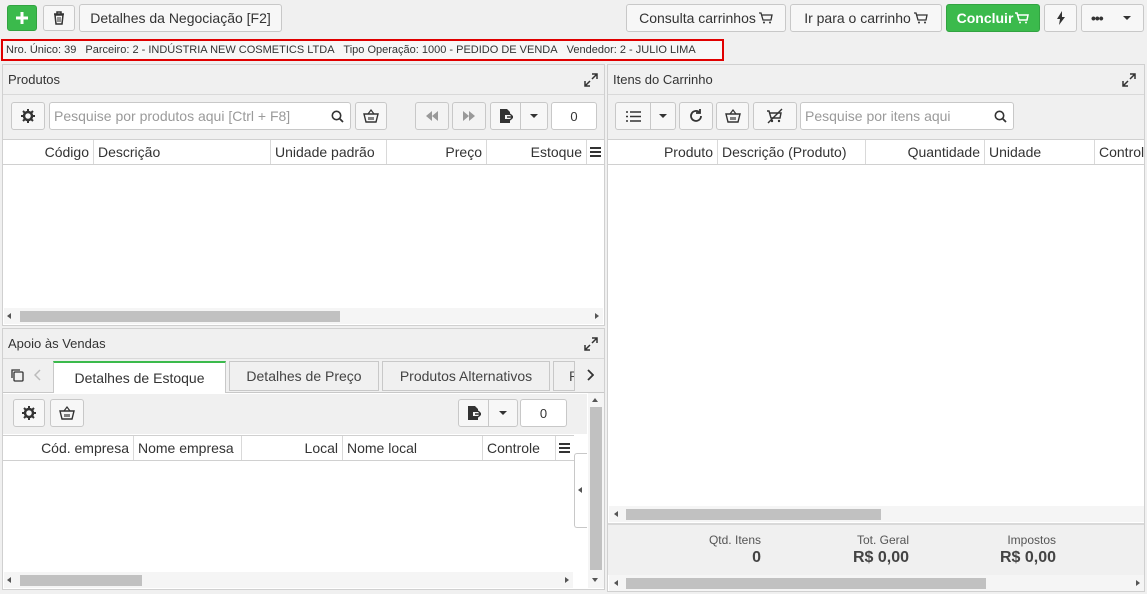 Image resolution: width=1147 pixels, height=594 pixels. I want to click on gear-icon, so click(29, 413).